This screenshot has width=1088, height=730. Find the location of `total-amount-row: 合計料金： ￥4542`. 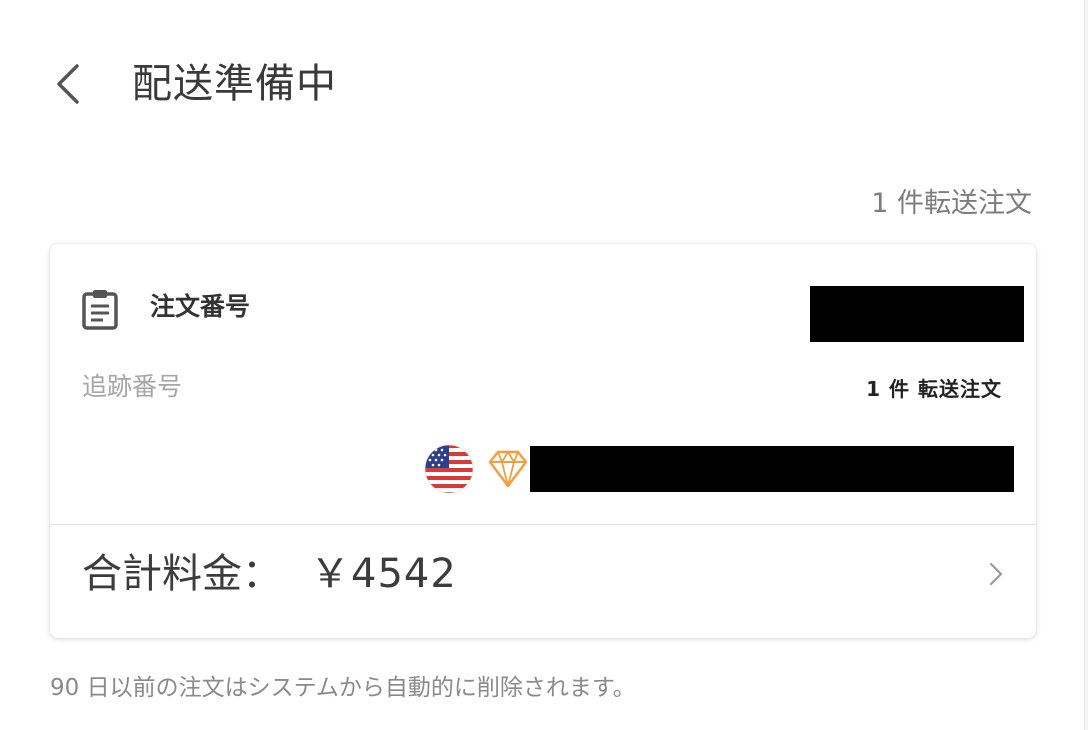

total-amount-row: 合計料金： ￥4542 is located at coordinates (543, 581).